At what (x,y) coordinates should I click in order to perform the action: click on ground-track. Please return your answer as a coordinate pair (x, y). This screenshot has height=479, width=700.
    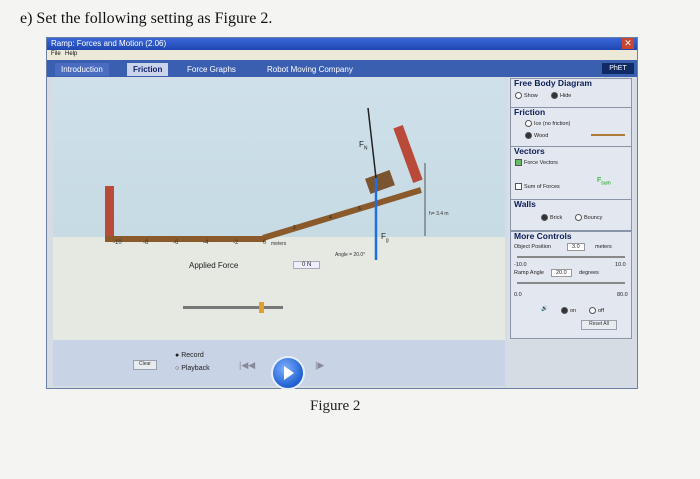
    Looking at the image, I should click on (185, 239).